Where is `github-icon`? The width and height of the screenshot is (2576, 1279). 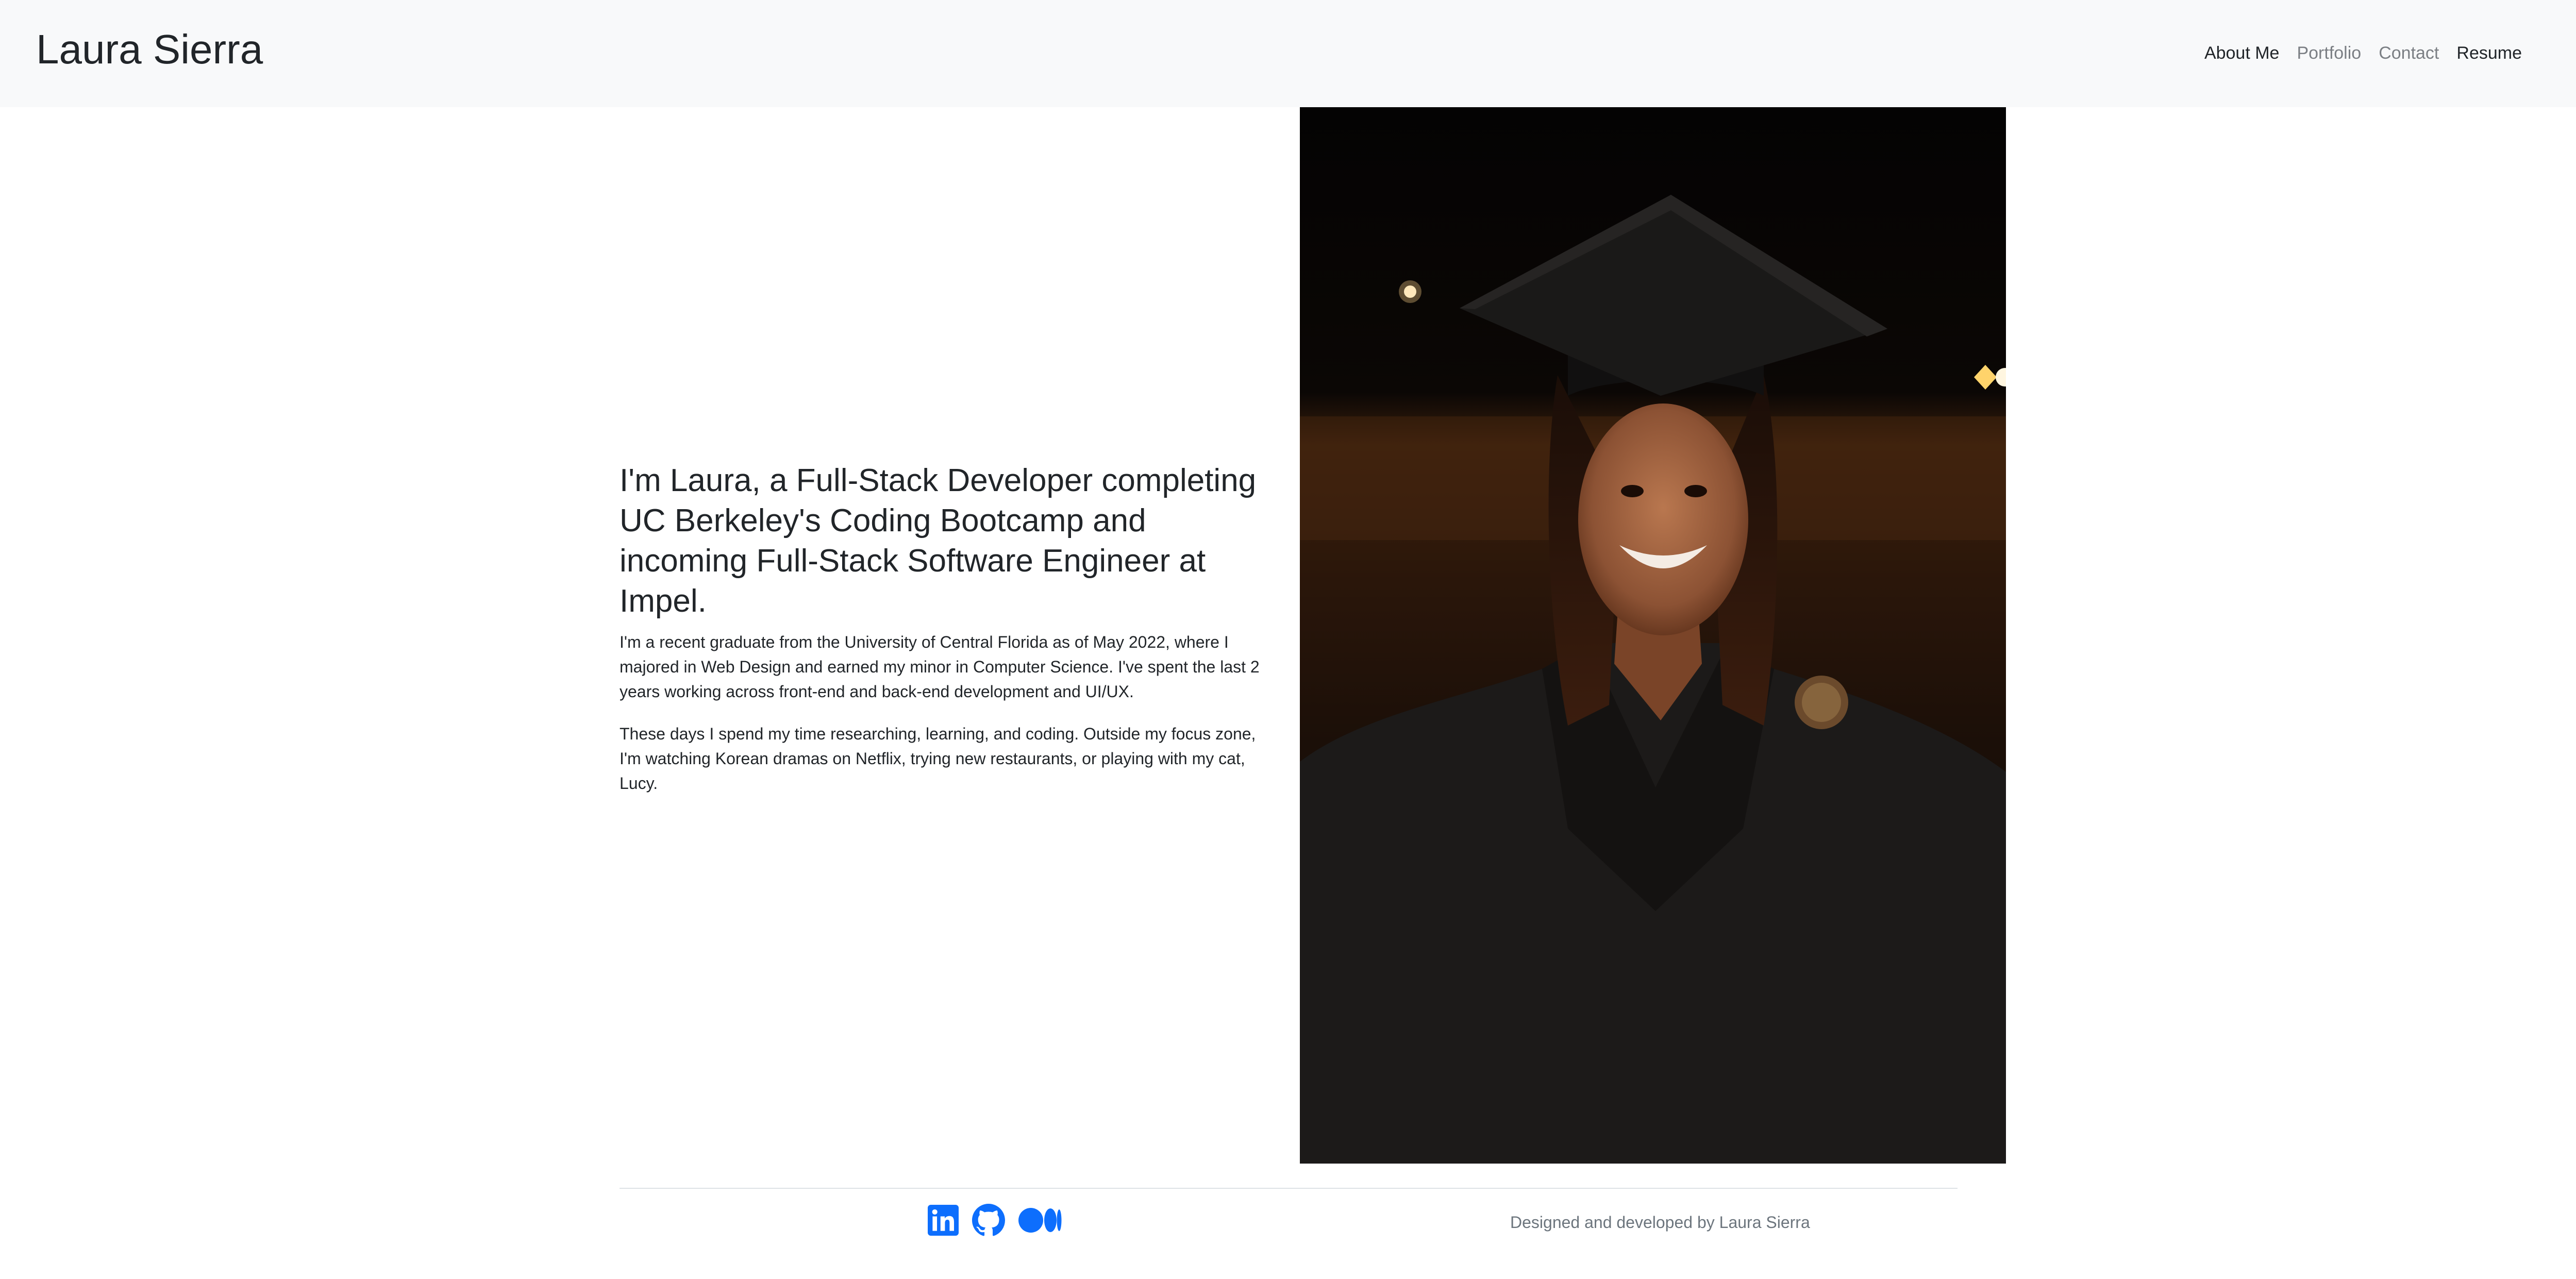
github-icon is located at coordinates (988, 1221).